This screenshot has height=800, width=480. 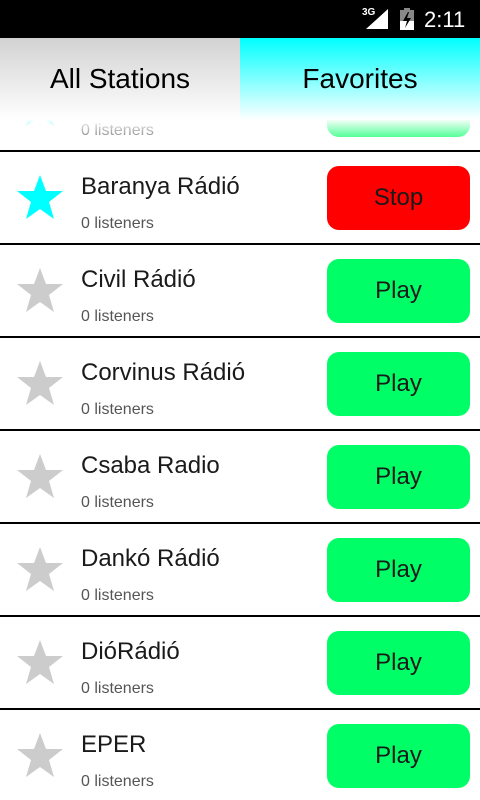 What do you see at coordinates (445, 19) in the screenshot?
I see `clock: 2:11` at bounding box center [445, 19].